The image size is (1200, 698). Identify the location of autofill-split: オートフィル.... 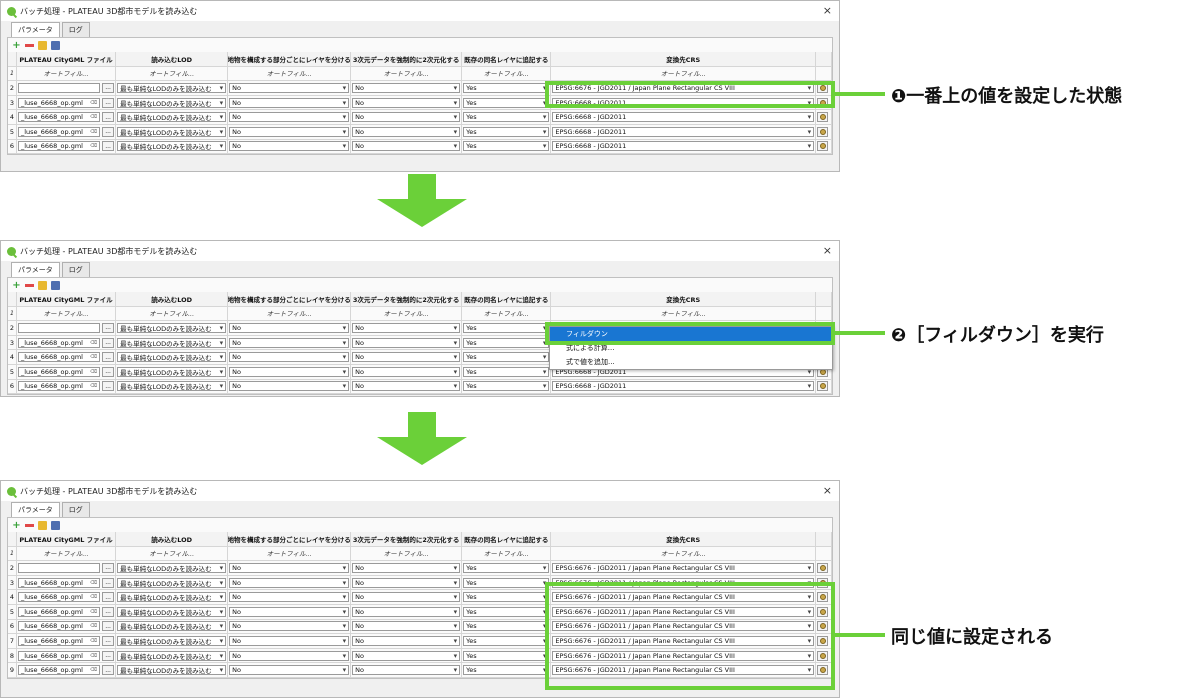
(290, 553).